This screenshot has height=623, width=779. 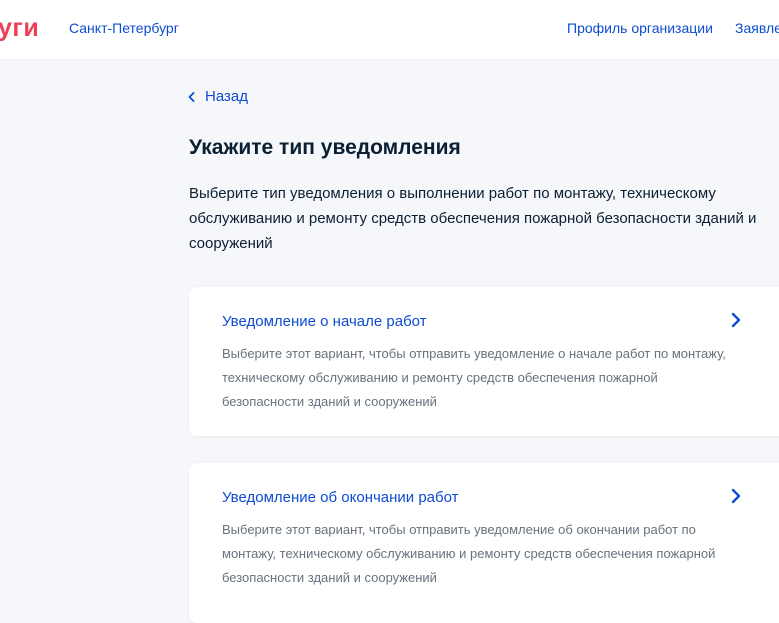 What do you see at coordinates (324, 321) in the screenshot?
I see `option-title: Уведомление о начале работ` at bounding box center [324, 321].